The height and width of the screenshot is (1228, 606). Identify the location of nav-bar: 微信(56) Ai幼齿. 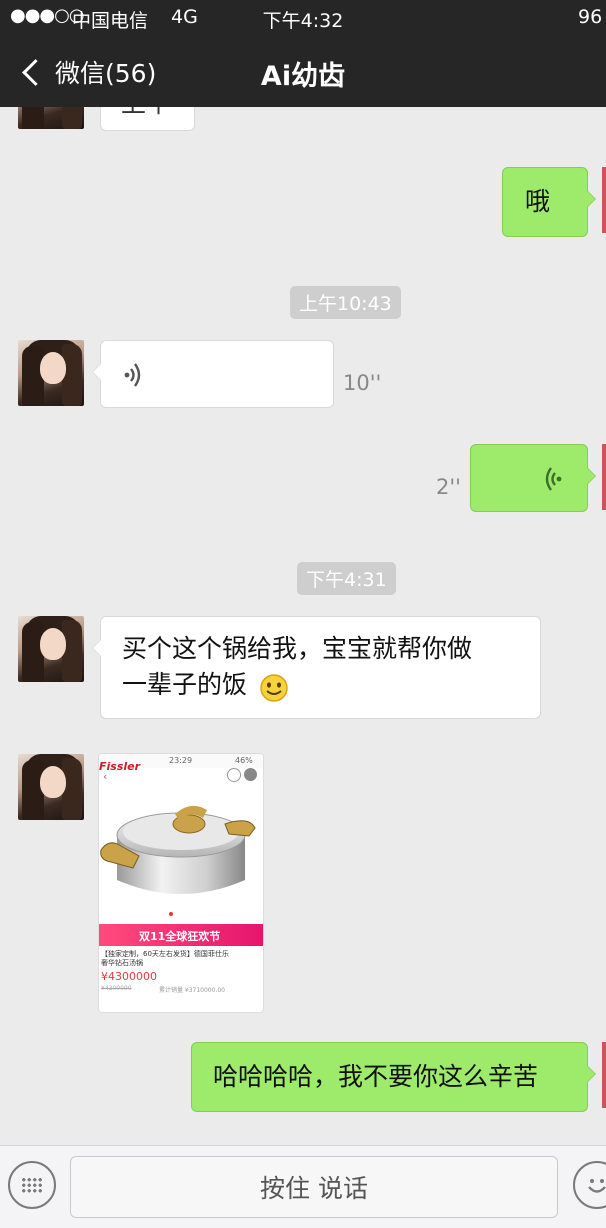
(303, 71).